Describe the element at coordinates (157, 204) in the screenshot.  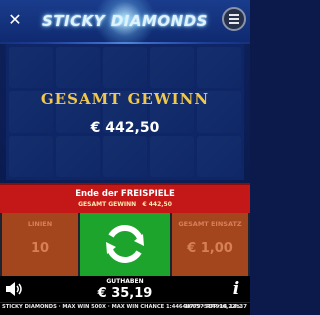
I see `banner-total-win-amount: € 442,50` at that location.